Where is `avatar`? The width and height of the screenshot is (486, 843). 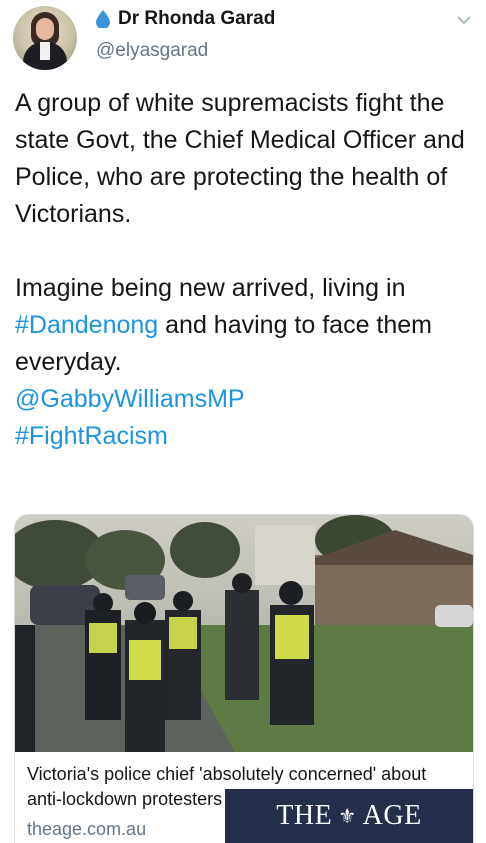
avatar is located at coordinates (45, 38).